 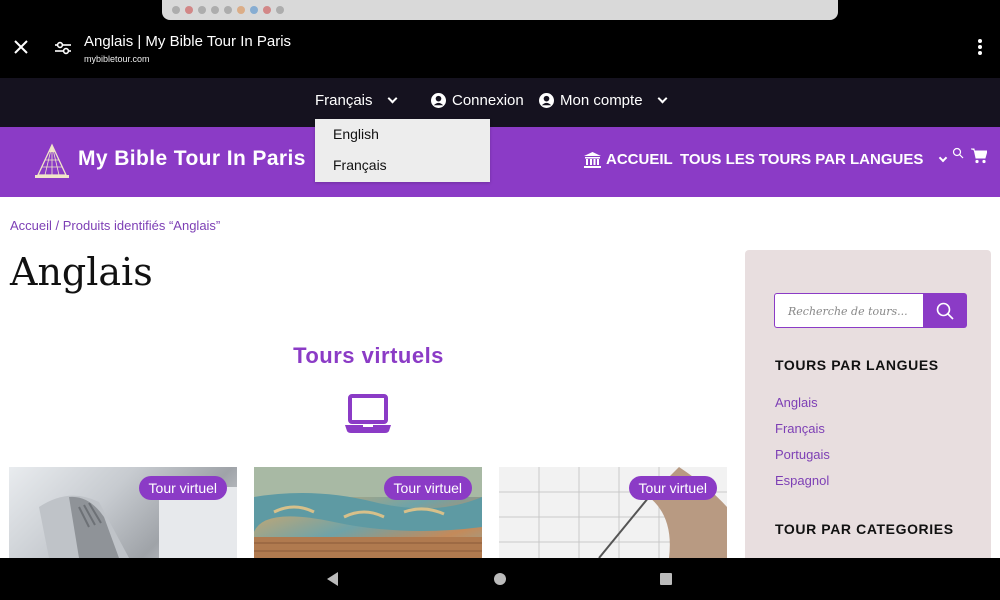 I want to click on login-label: Connexion, so click(x=488, y=100).